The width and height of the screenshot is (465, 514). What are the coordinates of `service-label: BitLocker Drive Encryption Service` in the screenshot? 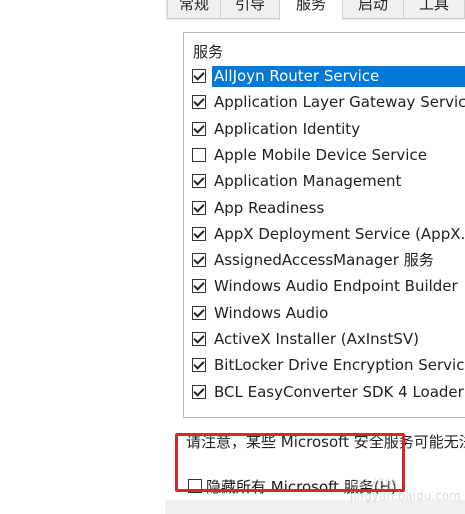 It's located at (339, 365).